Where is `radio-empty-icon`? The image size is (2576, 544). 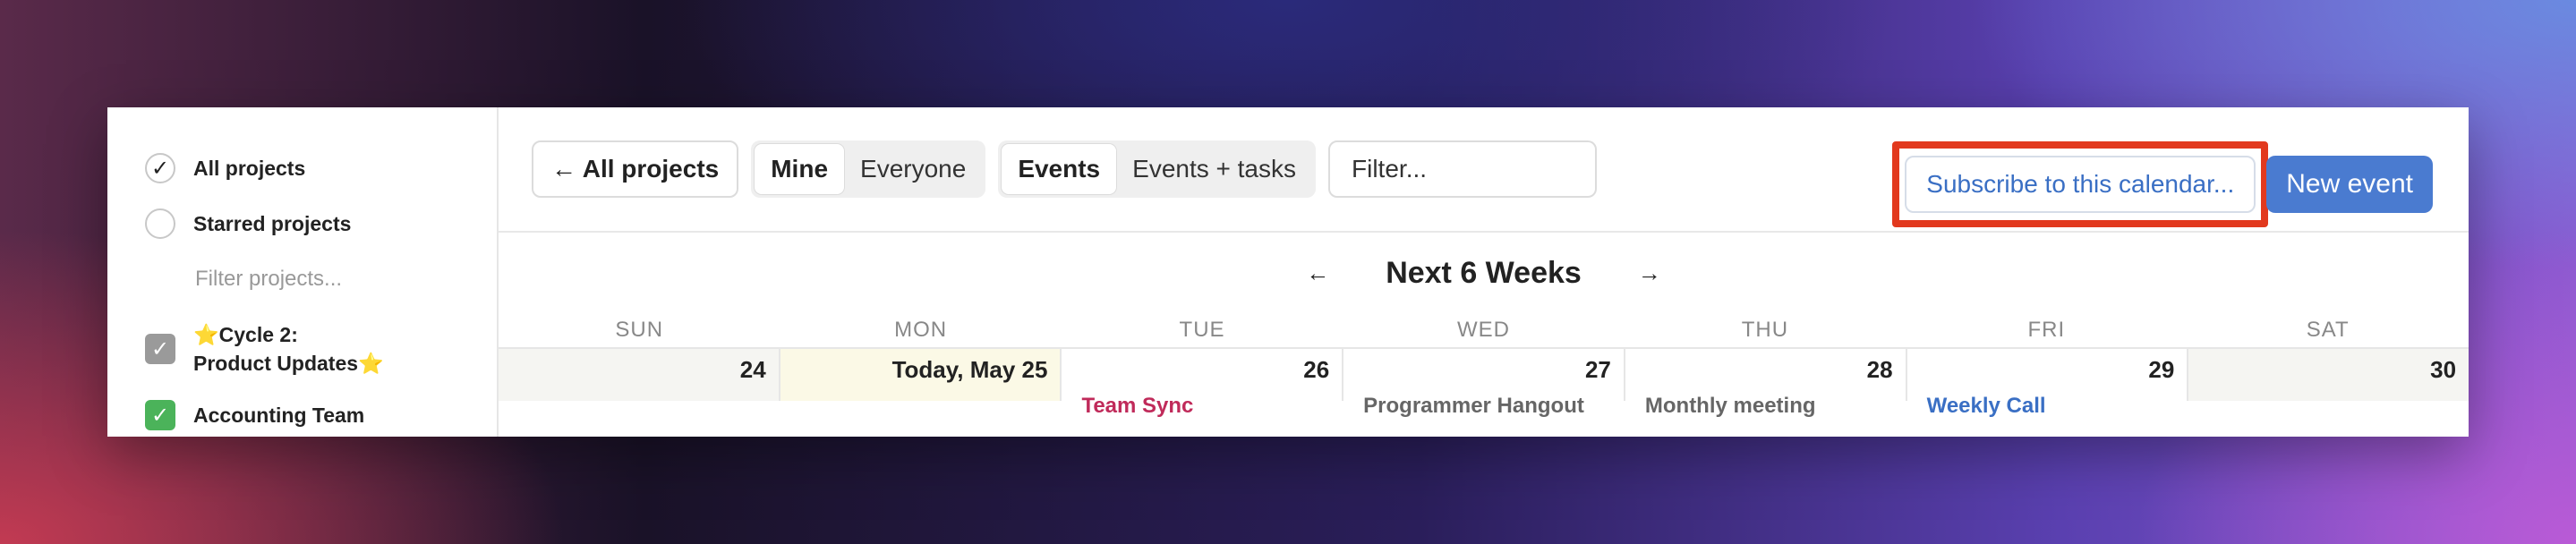 radio-empty-icon is located at coordinates (160, 224).